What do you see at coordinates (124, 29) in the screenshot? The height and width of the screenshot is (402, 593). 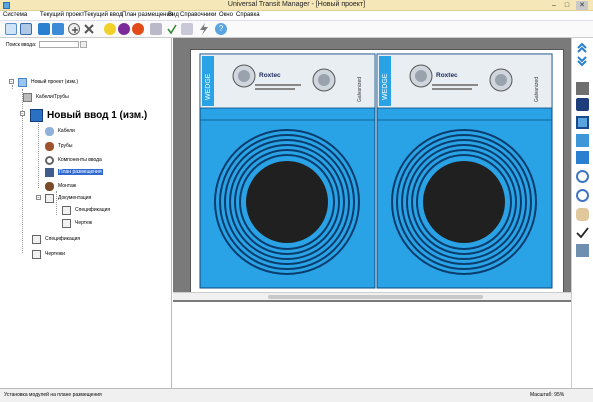 I see `a60-icon` at bounding box center [124, 29].